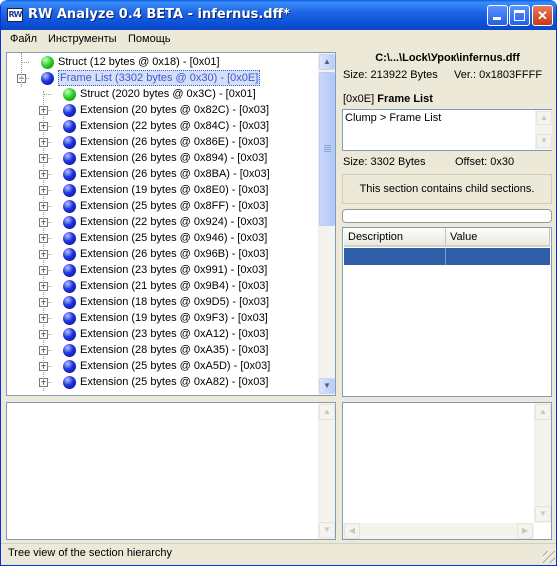  I want to click on tree-item: + Extension (23 bytes @ 0x991) - [0x03], so click(162, 270).